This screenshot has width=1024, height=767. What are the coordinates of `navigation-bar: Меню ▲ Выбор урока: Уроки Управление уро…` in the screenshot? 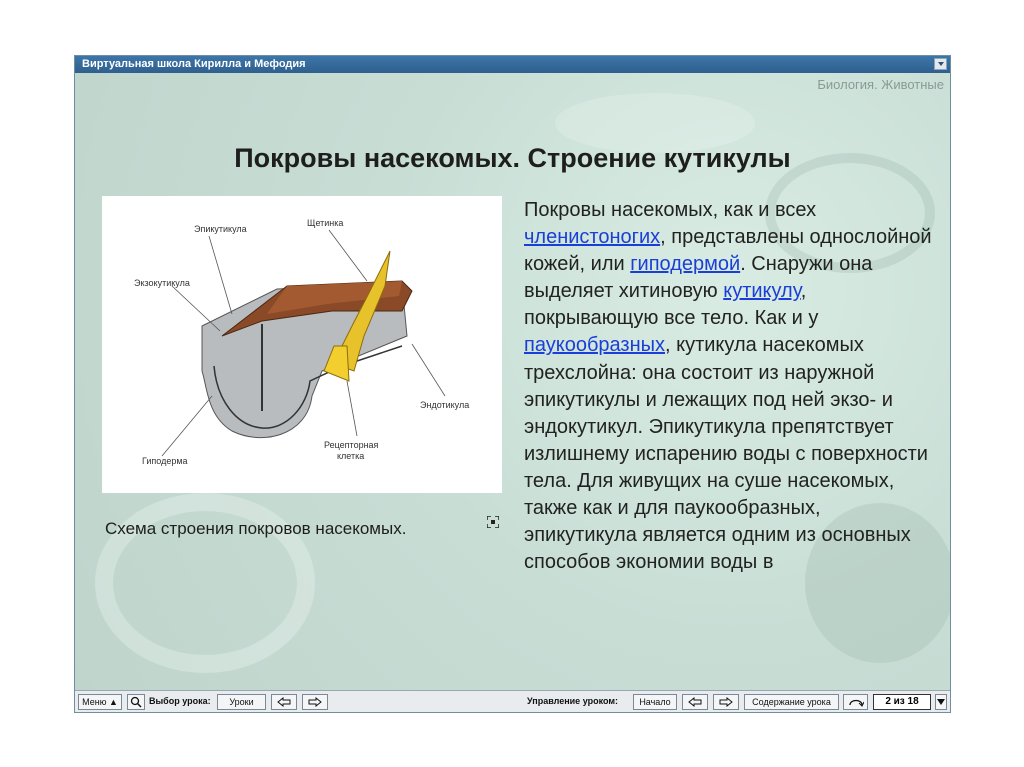 It's located at (512, 701).